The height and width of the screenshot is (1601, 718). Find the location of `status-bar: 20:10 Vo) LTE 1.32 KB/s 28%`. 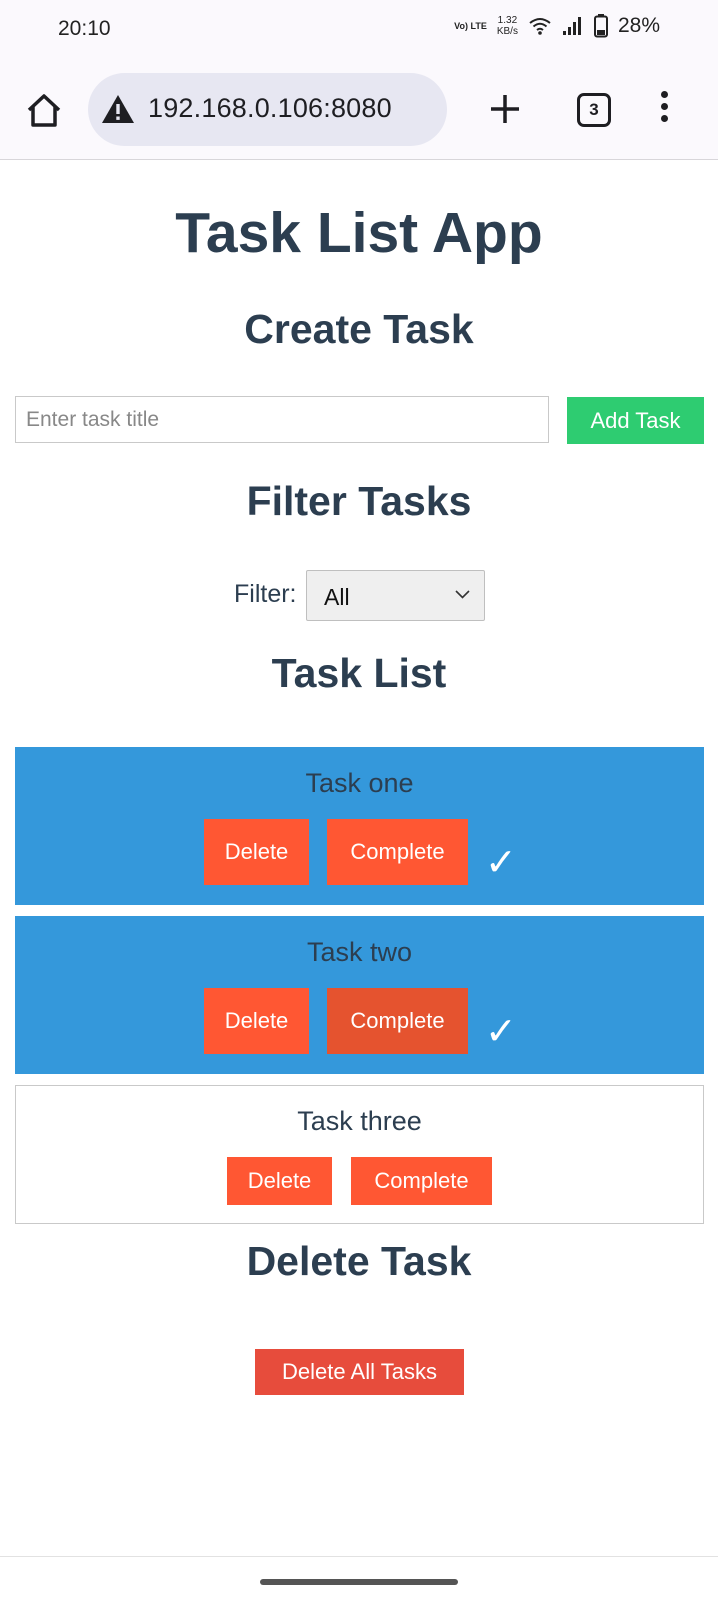

status-bar: 20:10 Vo) LTE 1.32 KB/s 28% is located at coordinates (359, 30).